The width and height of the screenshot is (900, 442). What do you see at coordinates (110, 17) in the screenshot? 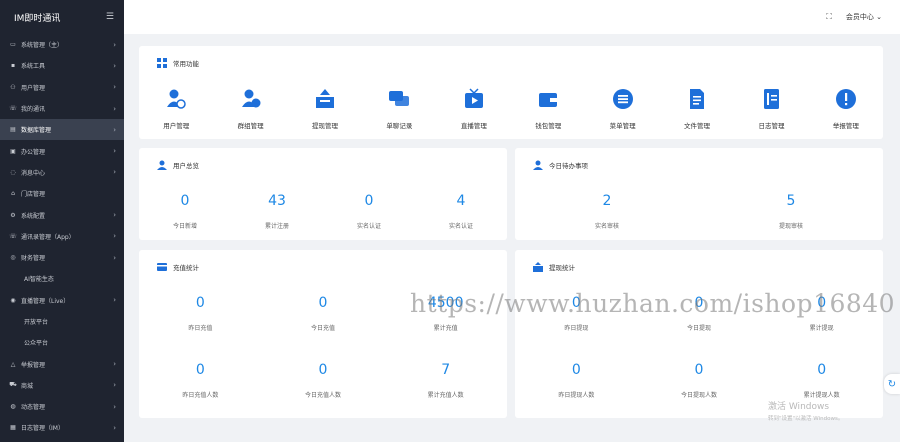
I see `collapse-menu-icon: ☰` at bounding box center [110, 17].